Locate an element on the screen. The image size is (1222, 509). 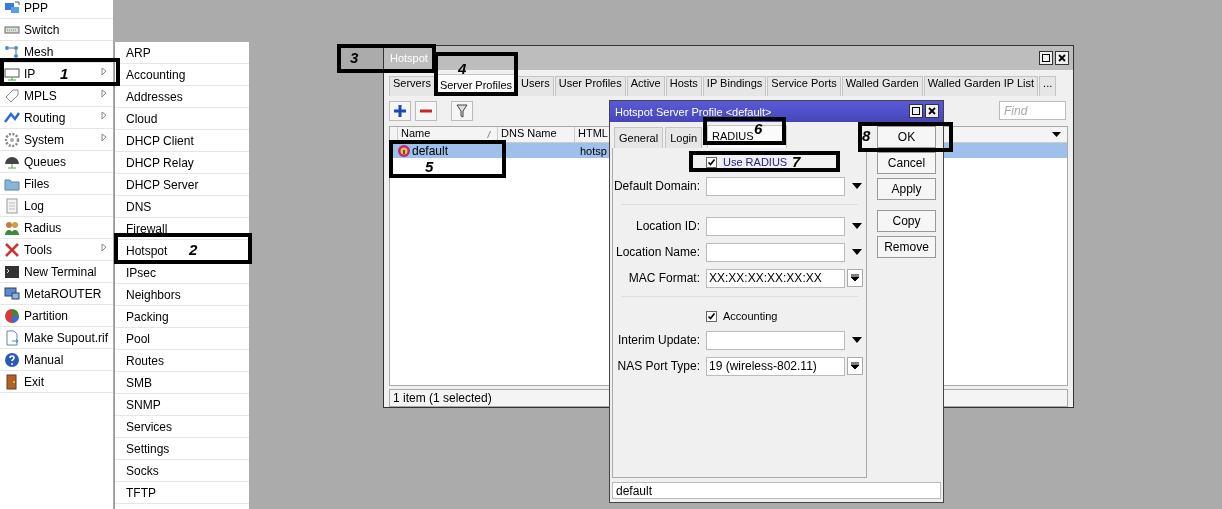
step-number: 2 is located at coordinates (193, 250).